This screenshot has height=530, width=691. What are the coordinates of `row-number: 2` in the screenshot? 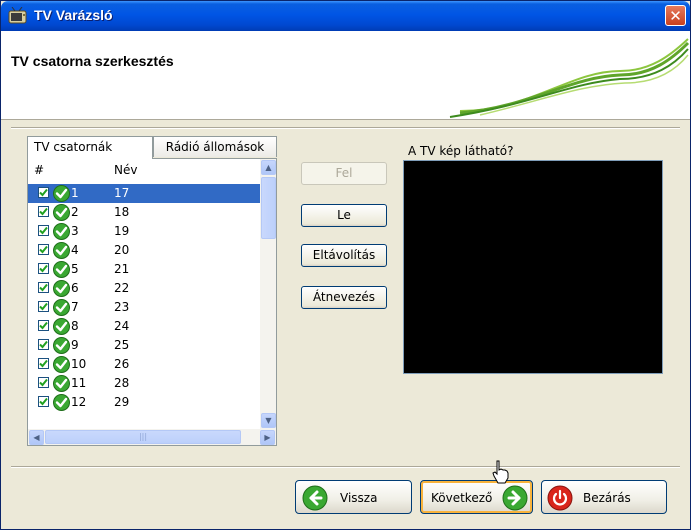 It's located at (75, 212).